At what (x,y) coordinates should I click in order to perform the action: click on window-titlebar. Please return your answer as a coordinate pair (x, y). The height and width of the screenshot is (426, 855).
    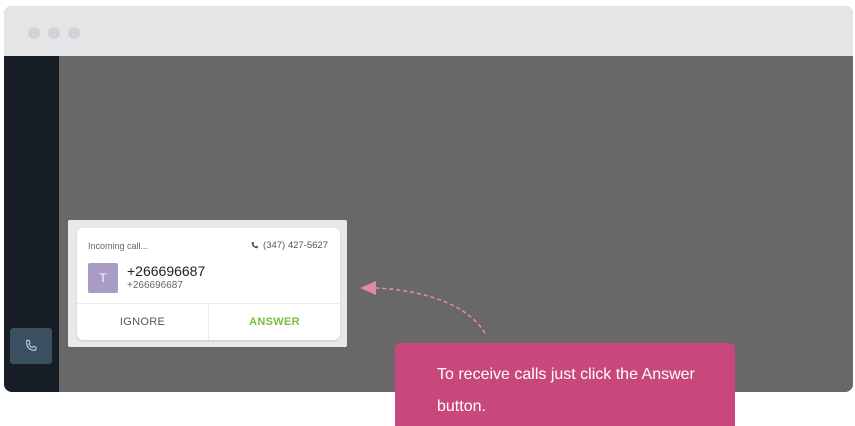
    Looking at the image, I should click on (428, 31).